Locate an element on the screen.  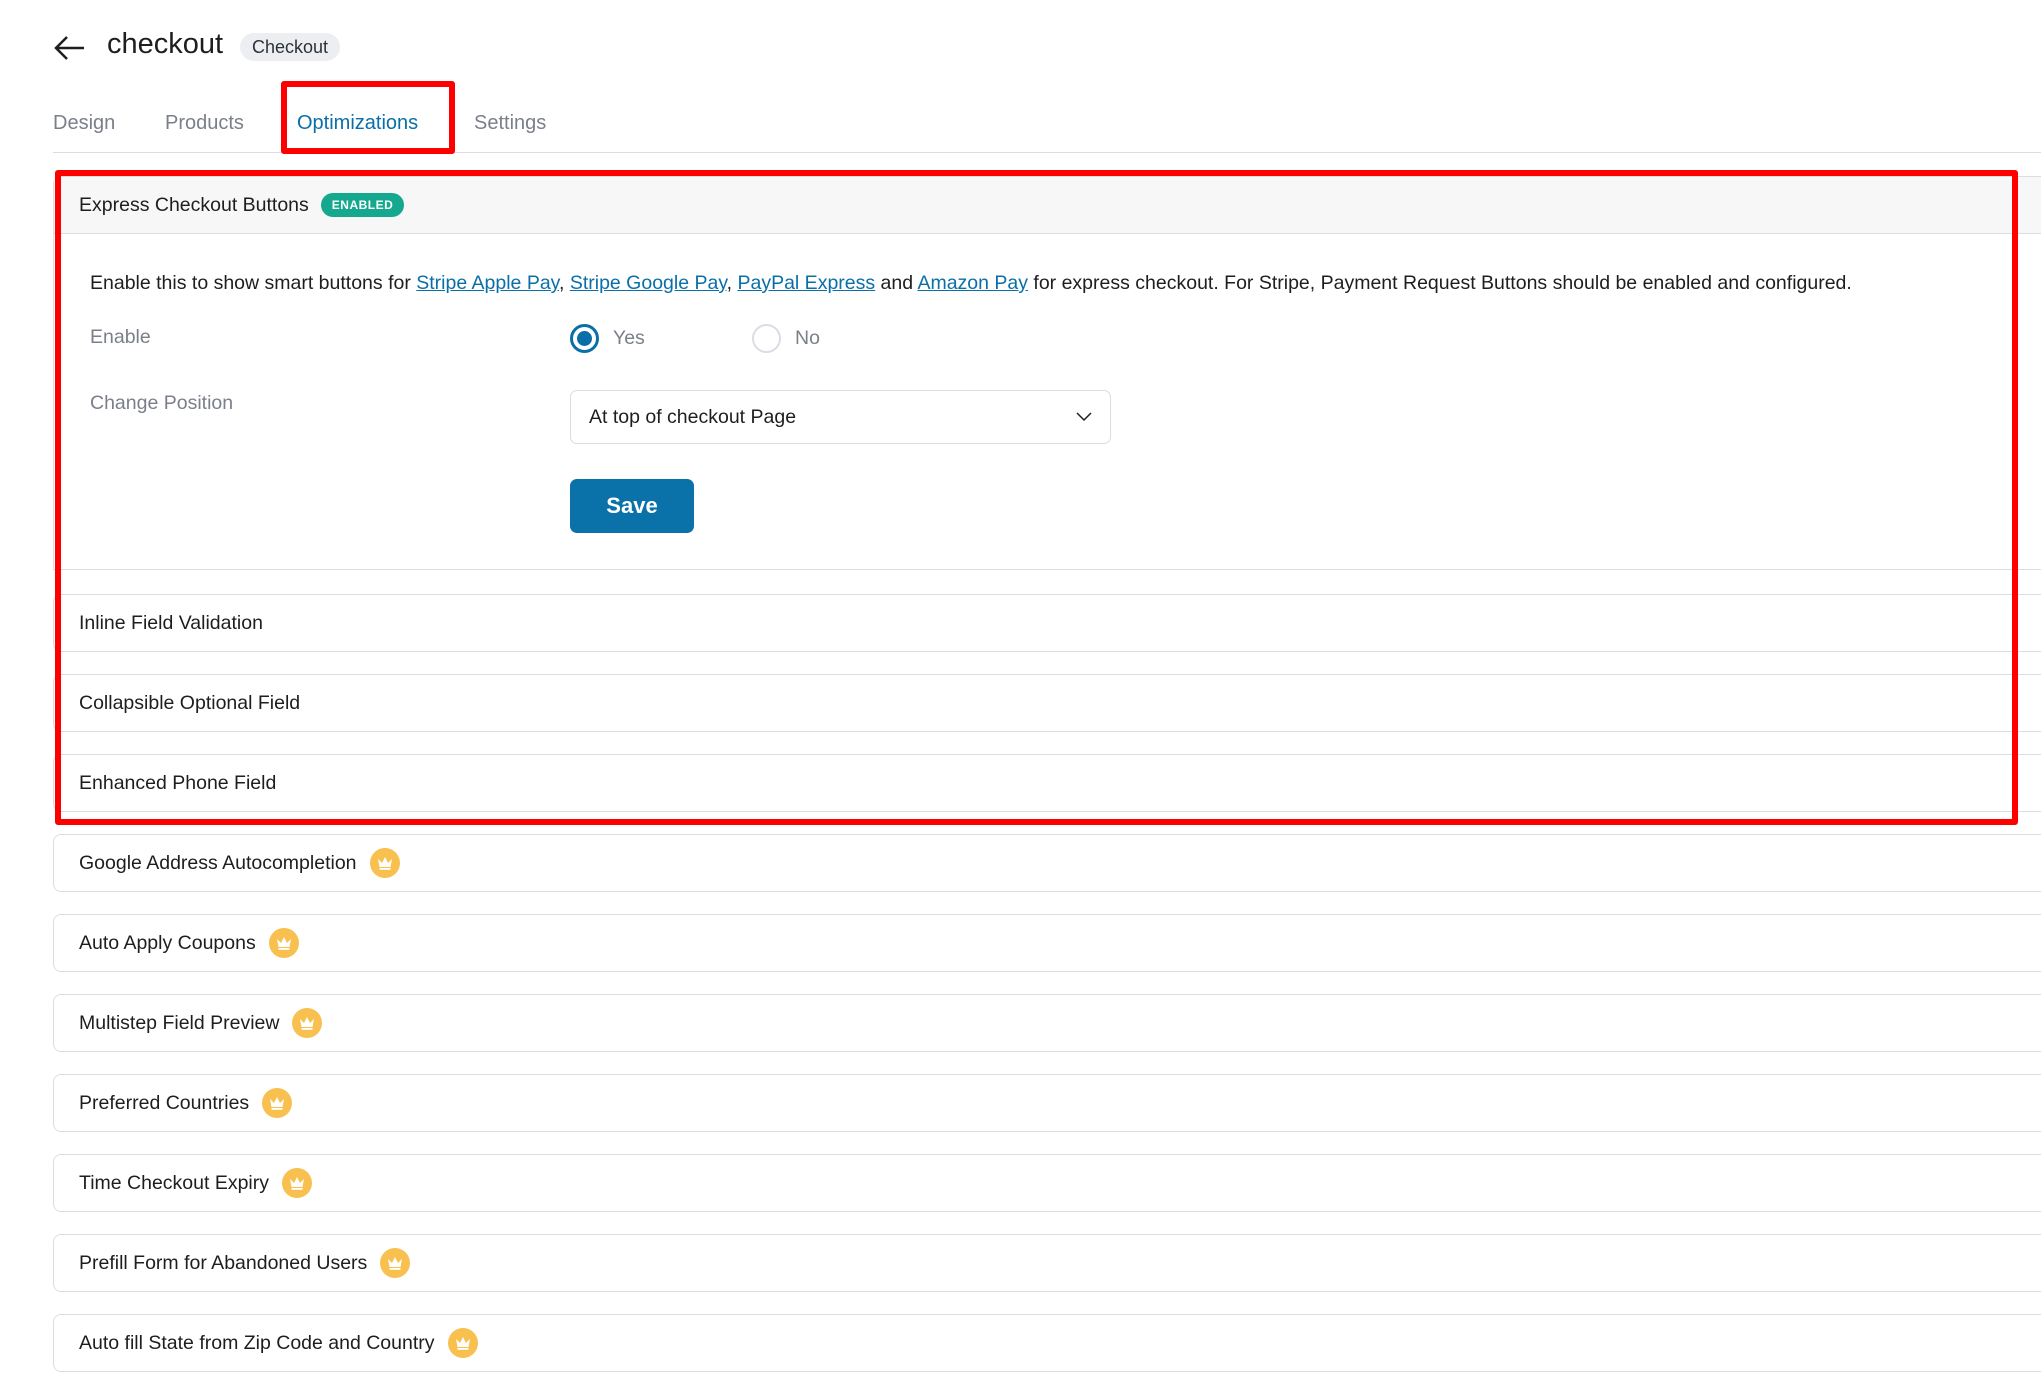
section-title: Inline Field Validation is located at coordinates (171, 622).